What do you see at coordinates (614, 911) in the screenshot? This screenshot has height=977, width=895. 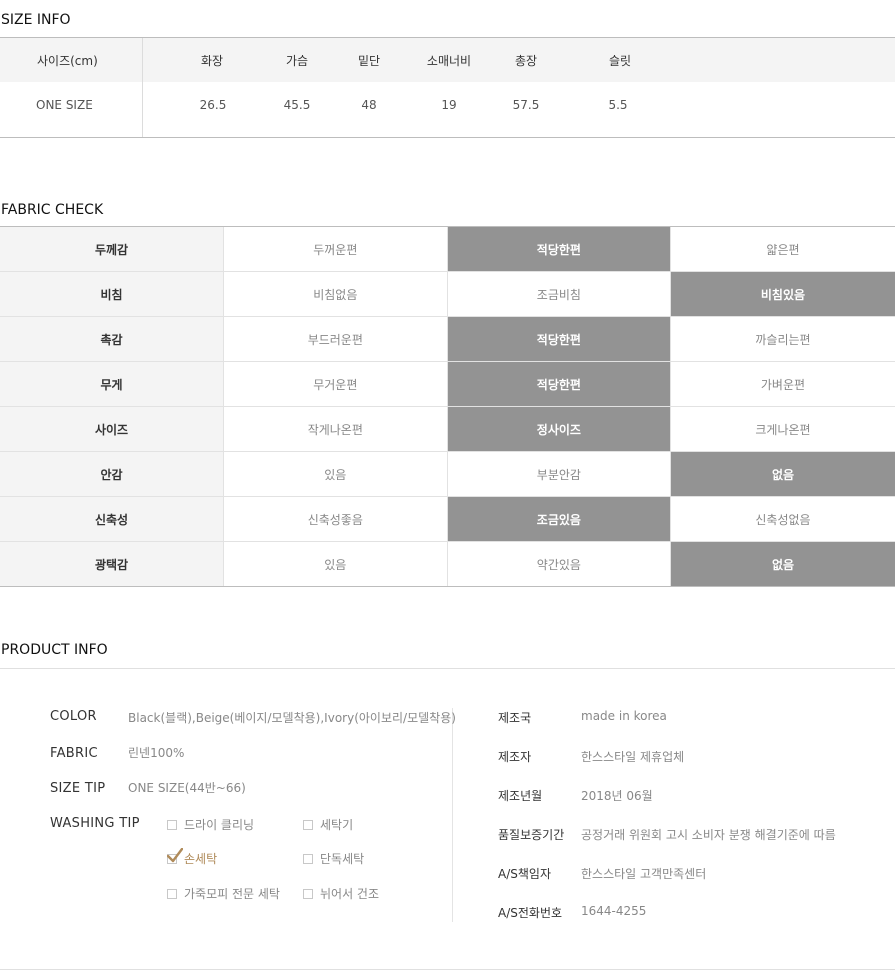 I see `as-phone-value: 1644-4255` at bounding box center [614, 911].